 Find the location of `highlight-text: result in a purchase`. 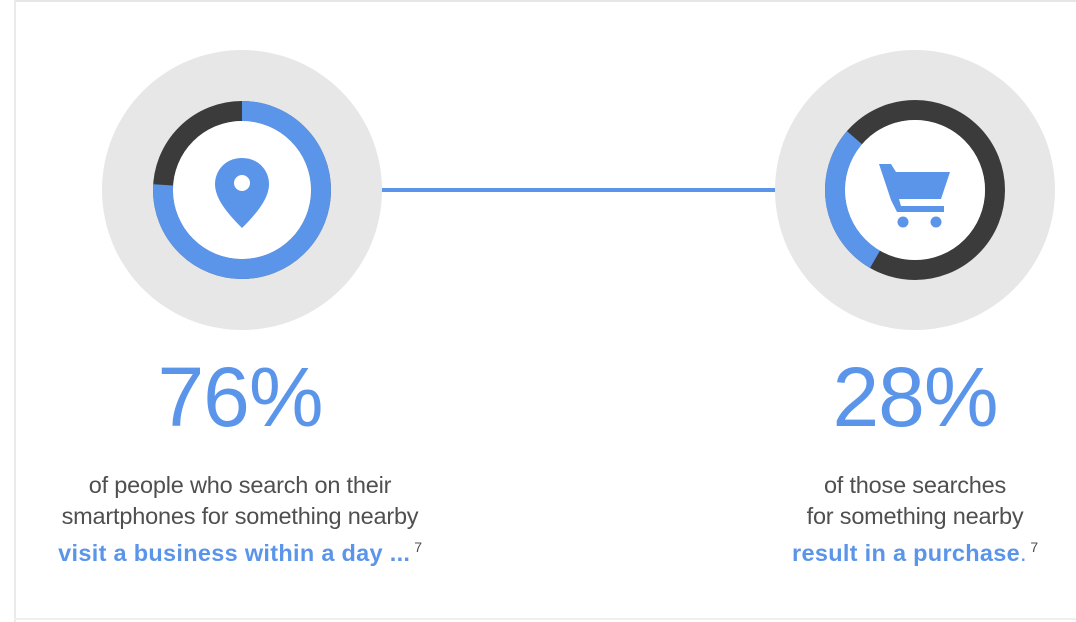

highlight-text: result in a purchase is located at coordinates (906, 553).